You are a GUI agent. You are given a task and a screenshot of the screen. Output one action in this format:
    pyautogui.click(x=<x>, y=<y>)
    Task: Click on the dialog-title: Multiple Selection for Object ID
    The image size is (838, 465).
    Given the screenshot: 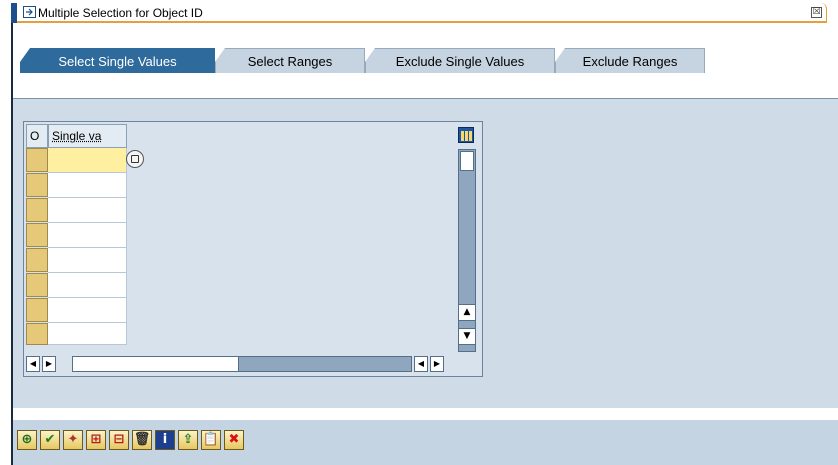 What is the action you would take?
    pyautogui.click(x=120, y=13)
    